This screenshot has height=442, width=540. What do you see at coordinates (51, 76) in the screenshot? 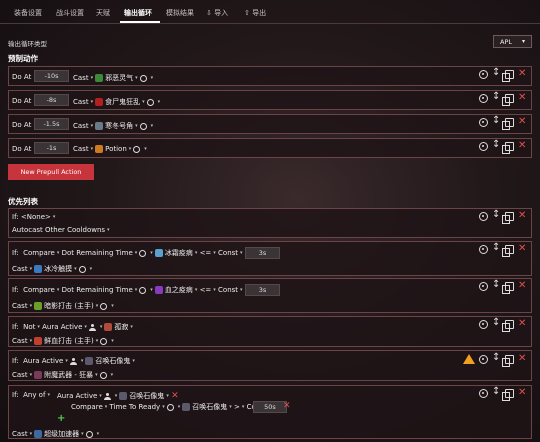
I see `time-input: -10s` at bounding box center [51, 76].